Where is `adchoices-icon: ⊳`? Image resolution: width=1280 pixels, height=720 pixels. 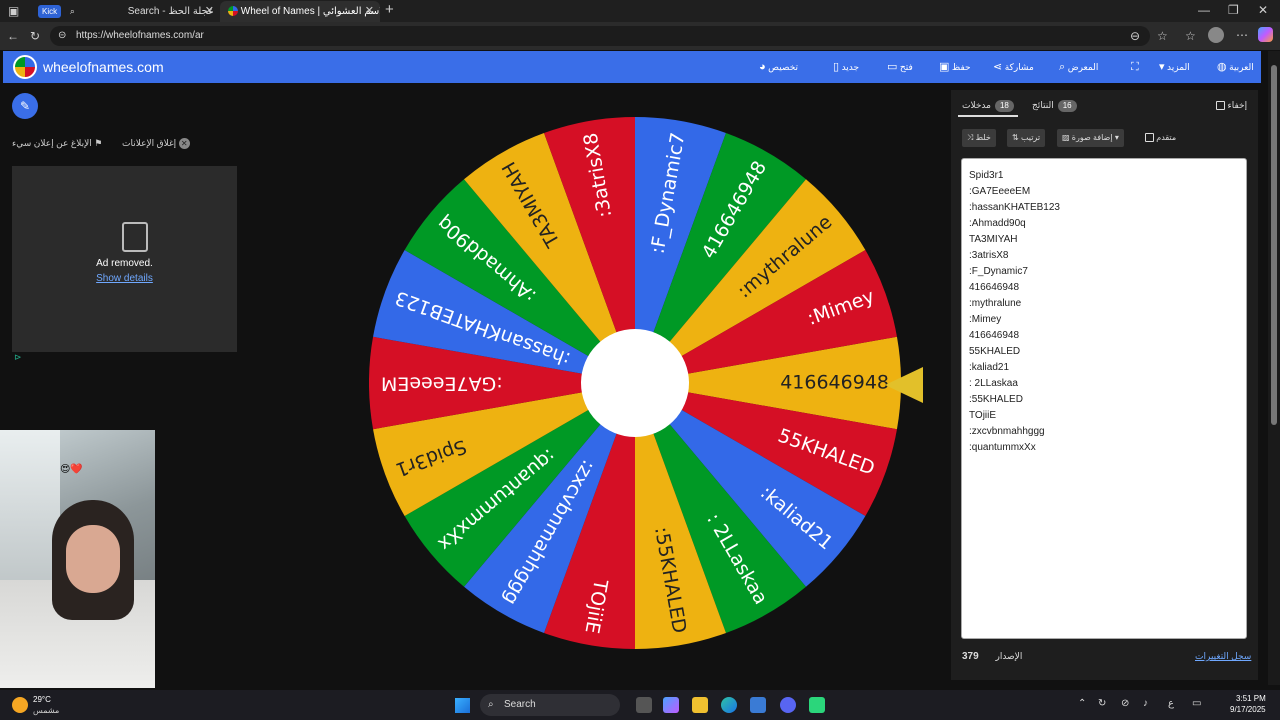
adchoices-icon: ⊳ is located at coordinates (18, 357).